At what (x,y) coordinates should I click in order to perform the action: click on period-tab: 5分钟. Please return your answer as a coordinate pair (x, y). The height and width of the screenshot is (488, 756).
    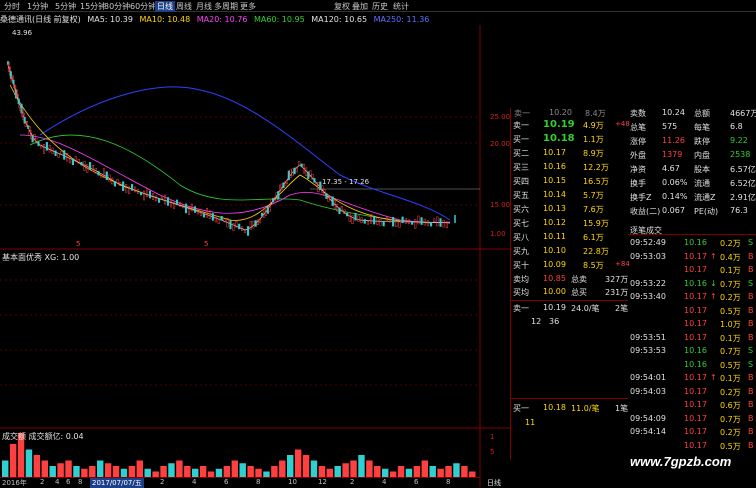
    Looking at the image, I should click on (65, 6).